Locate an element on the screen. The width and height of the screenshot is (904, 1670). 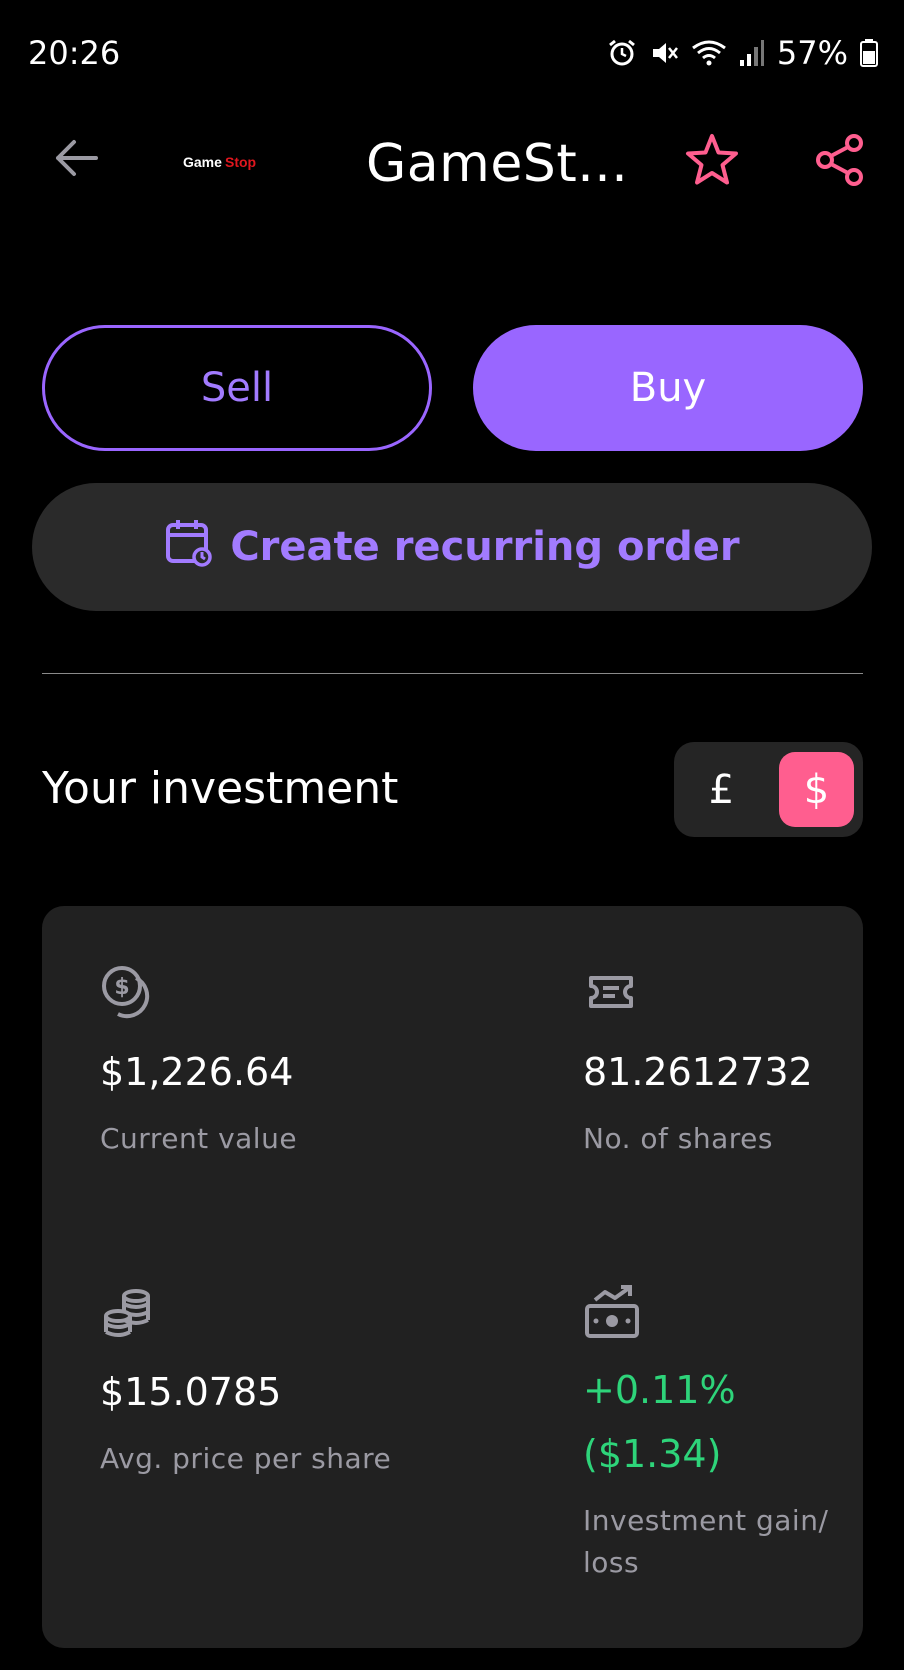
wifi-icon is located at coordinates (709, 53).